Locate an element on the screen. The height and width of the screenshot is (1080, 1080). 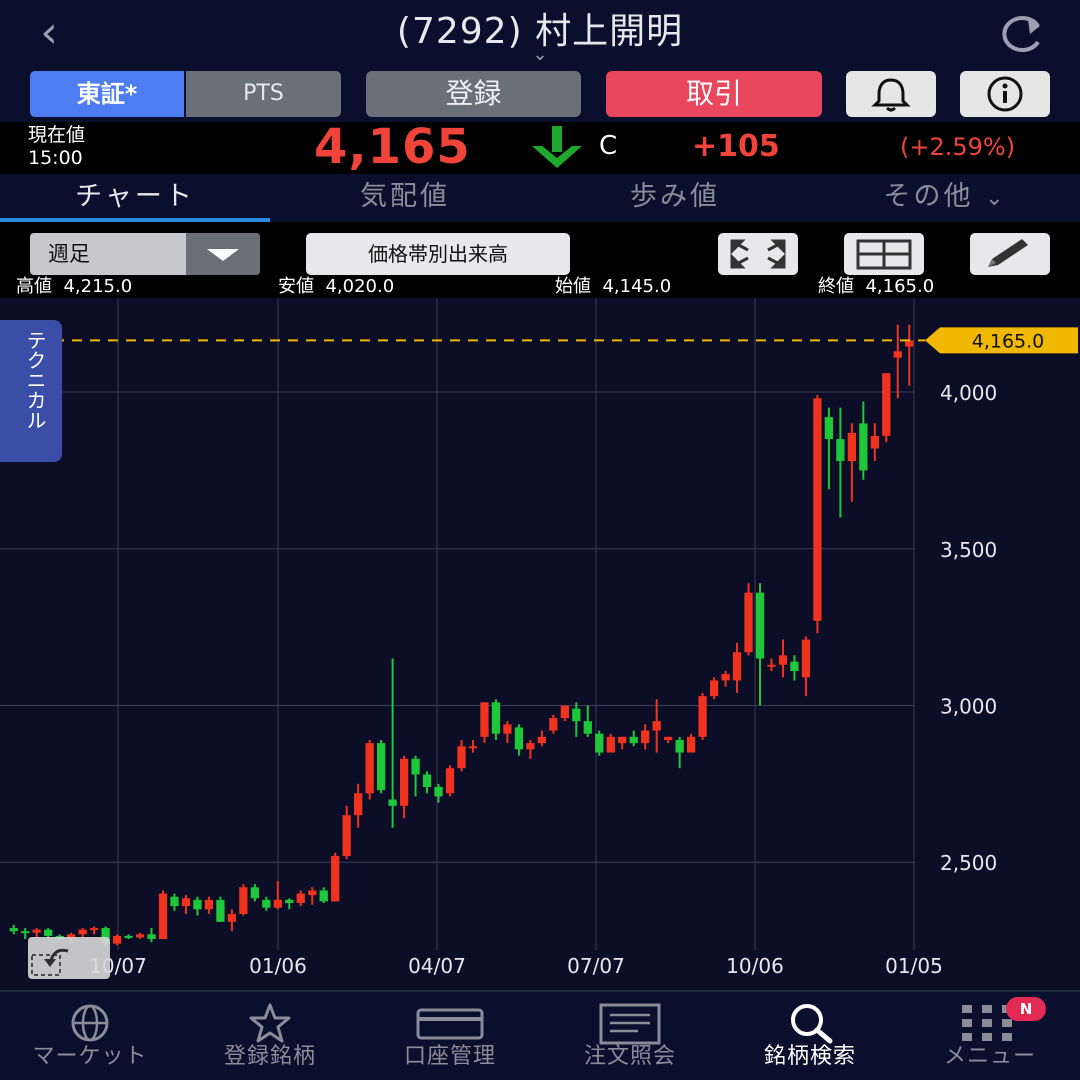
star-icon is located at coordinates (270, 1023).